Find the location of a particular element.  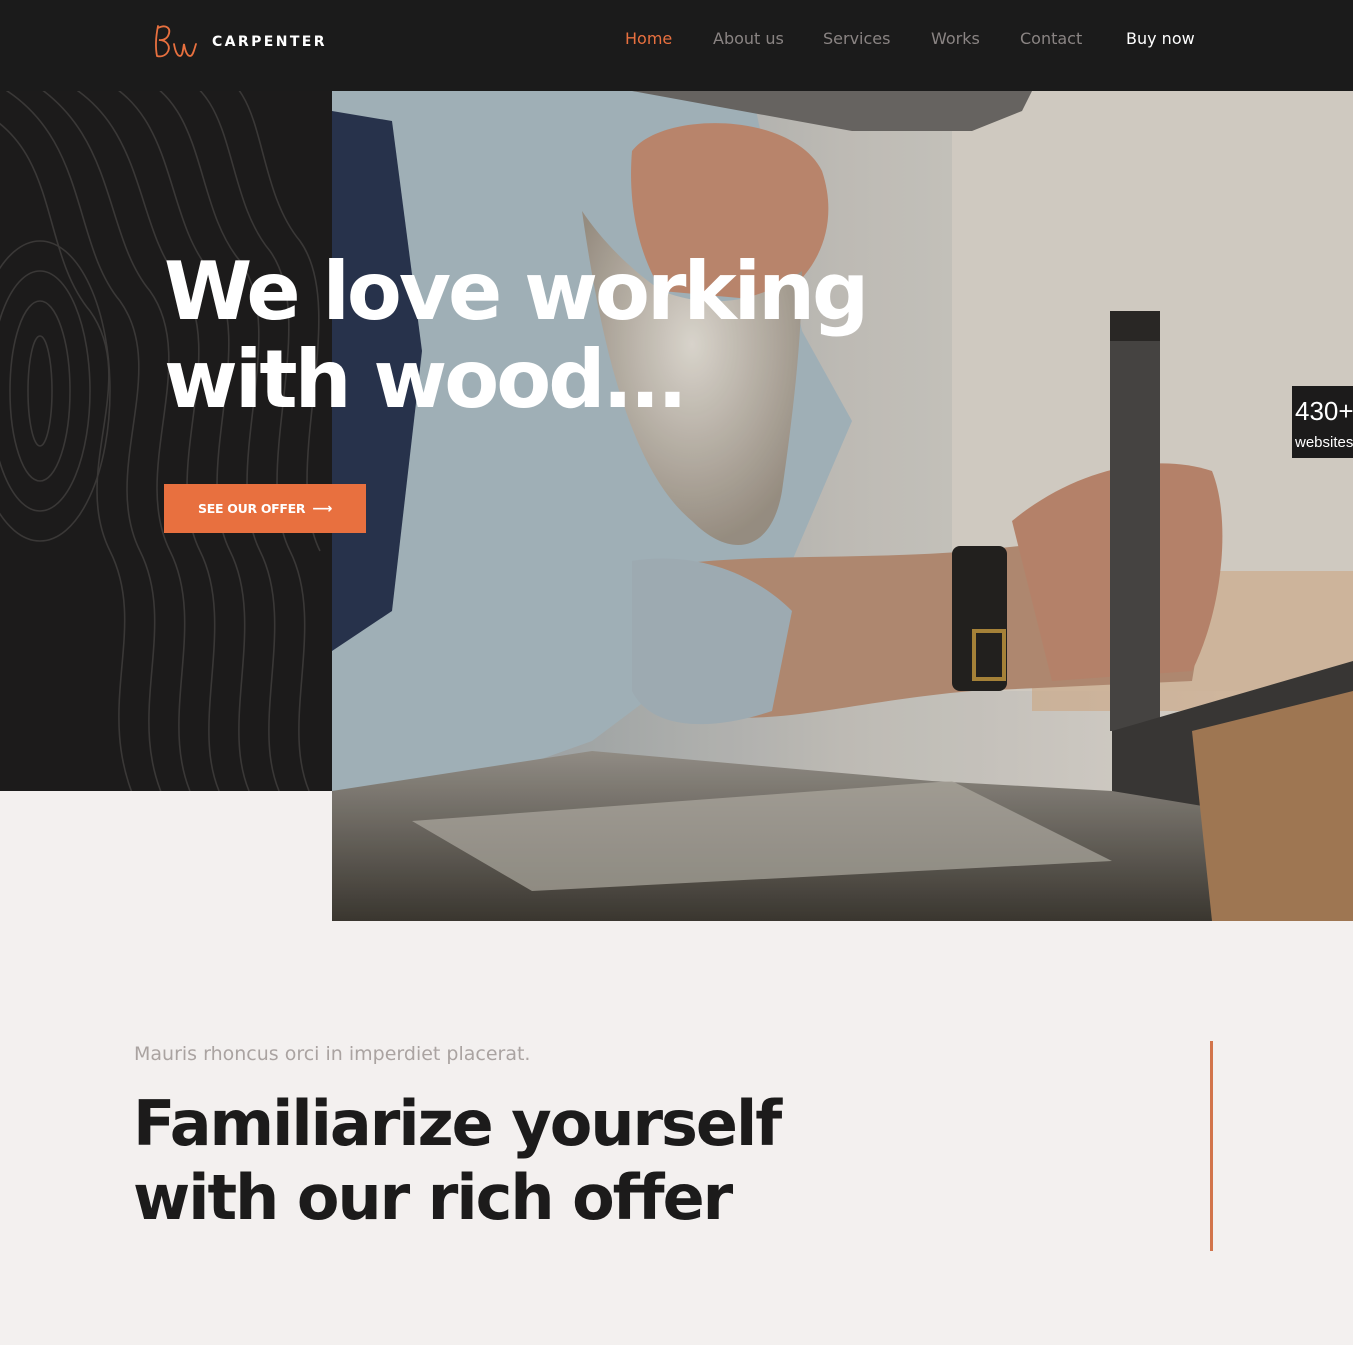

wood-grain-panel is located at coordinates (166, 441).